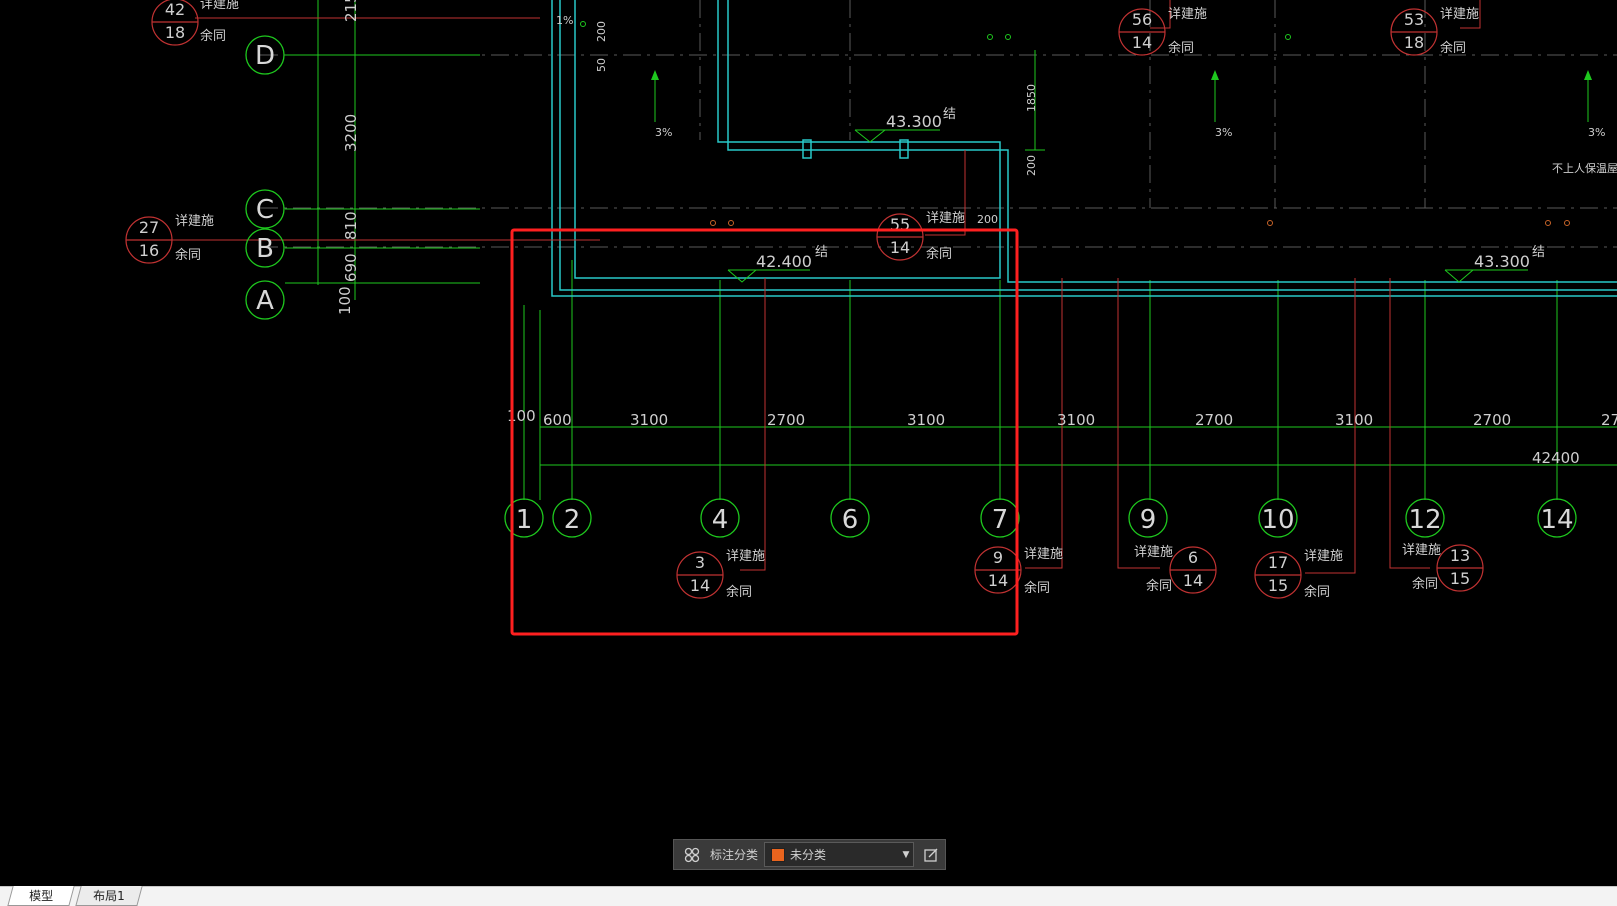 Image resolution: width=1617 pixels, height=906 pixels. Describe the element at coordinates (1556, 520) in the screenshot. I see `axis-14: 14` at that location.